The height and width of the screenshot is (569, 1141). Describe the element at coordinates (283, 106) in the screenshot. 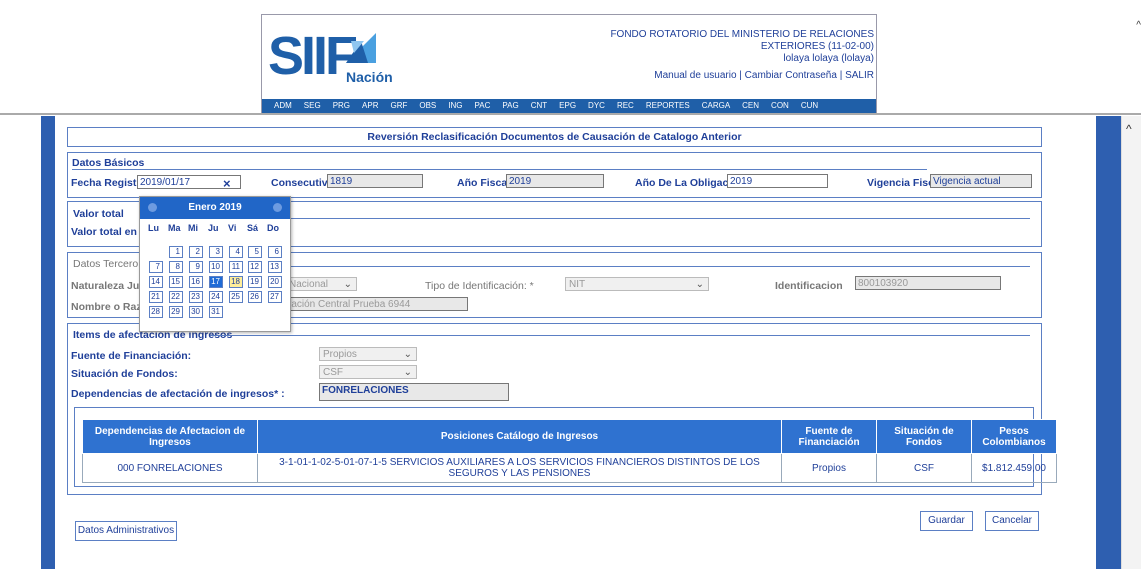

I see `menu-item-adm: ADM` at that location.